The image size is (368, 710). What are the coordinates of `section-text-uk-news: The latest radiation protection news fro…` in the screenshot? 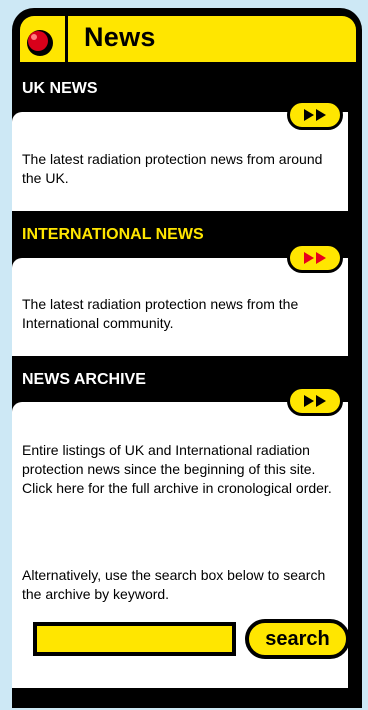 It's located at (172, 168).